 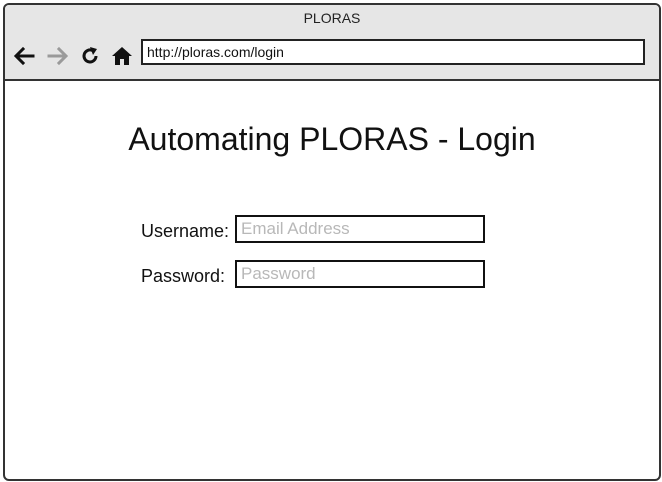 I want to click on reload-icon, so click(x=90, y=55).